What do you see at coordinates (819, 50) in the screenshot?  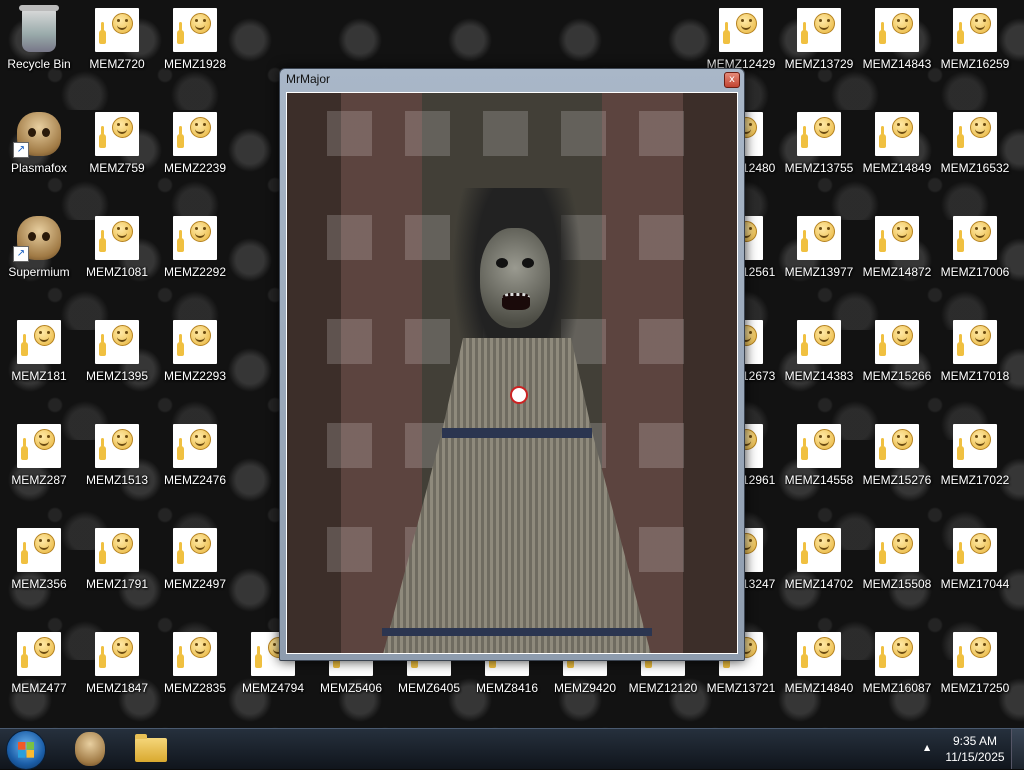 I see `memz-file-icon: MEMZ13729` at bounding box center [819, 50].